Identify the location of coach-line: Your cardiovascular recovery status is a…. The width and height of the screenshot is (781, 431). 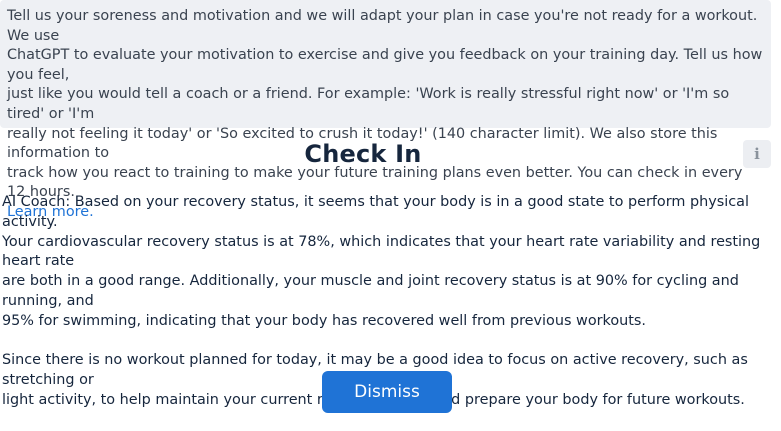
(381, 251).